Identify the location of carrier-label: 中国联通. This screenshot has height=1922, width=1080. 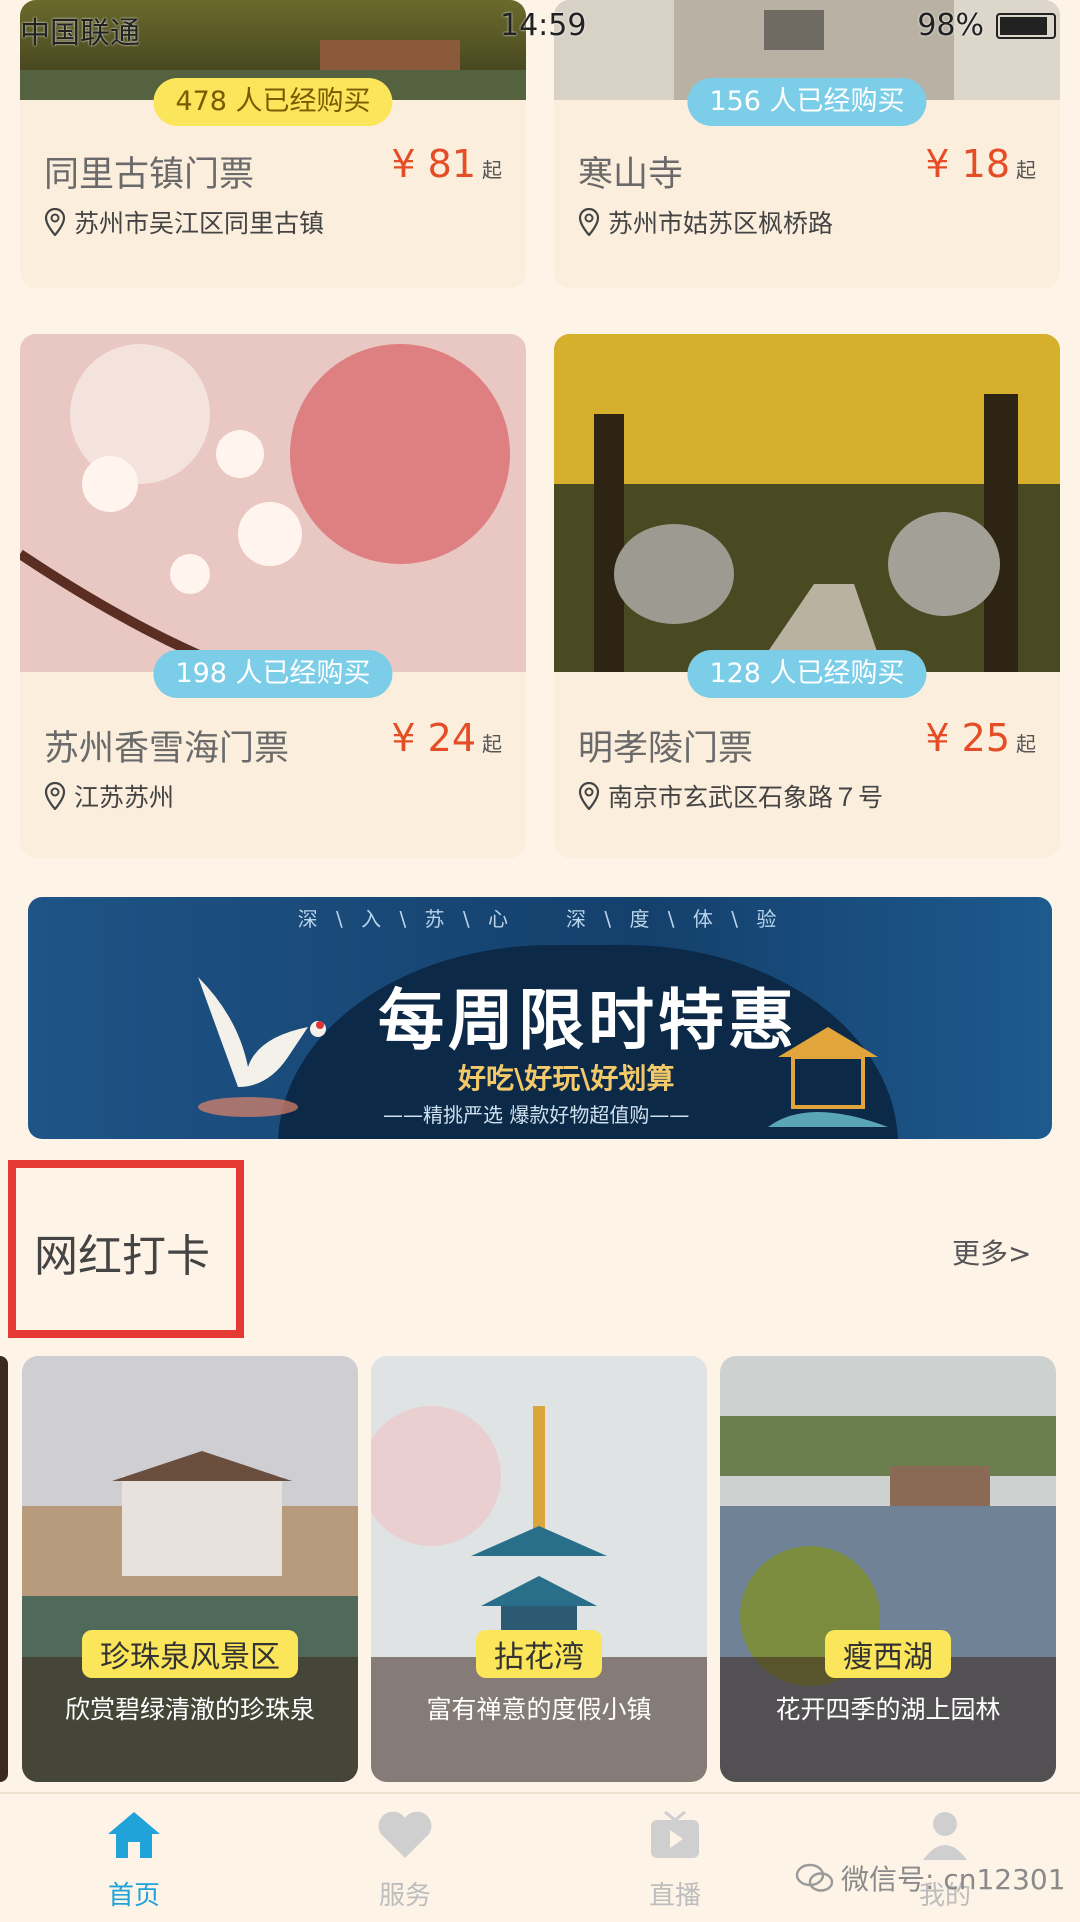
(80, 33).